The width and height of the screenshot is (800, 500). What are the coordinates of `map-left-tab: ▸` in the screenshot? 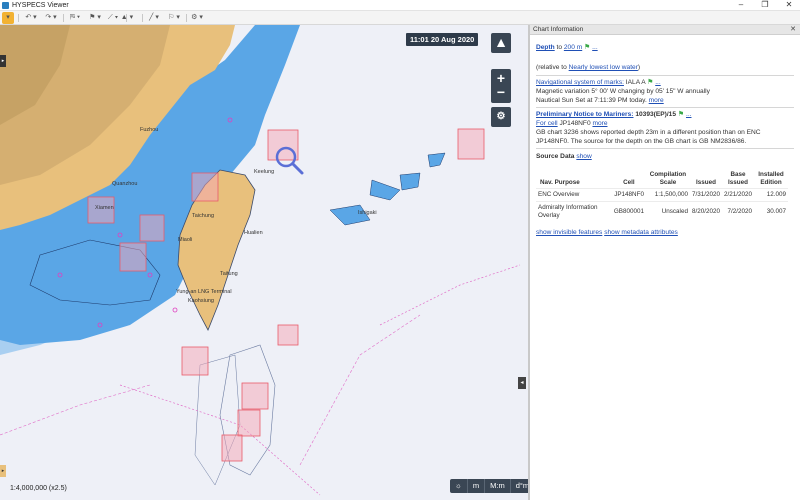 It's located at (3, 61).